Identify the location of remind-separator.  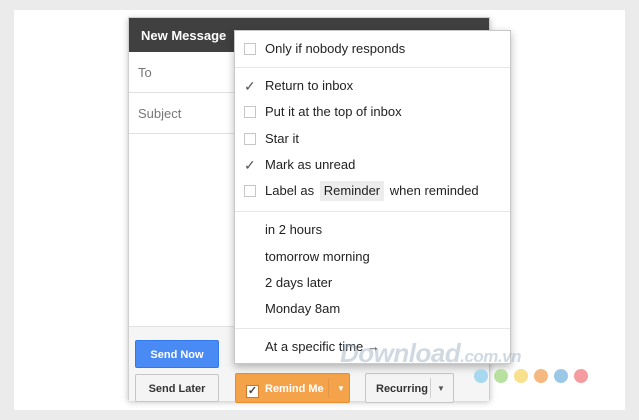
(328, 388).